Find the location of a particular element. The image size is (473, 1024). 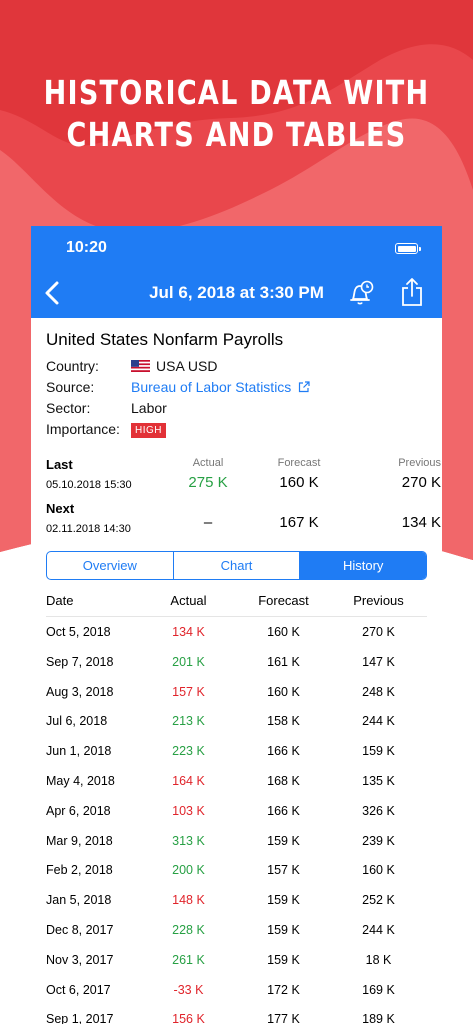

status-bar: 10:20 is located at coordinates (236, 247).